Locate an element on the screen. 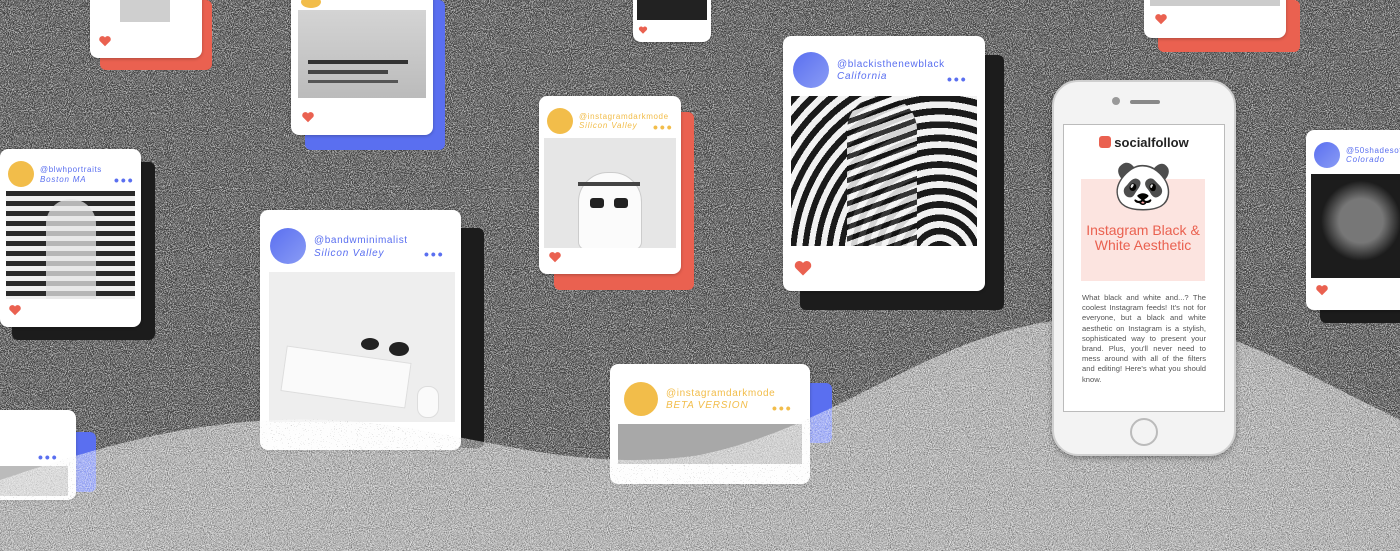  panda-icon: 🐼 is located at coordinates (1143, 186).